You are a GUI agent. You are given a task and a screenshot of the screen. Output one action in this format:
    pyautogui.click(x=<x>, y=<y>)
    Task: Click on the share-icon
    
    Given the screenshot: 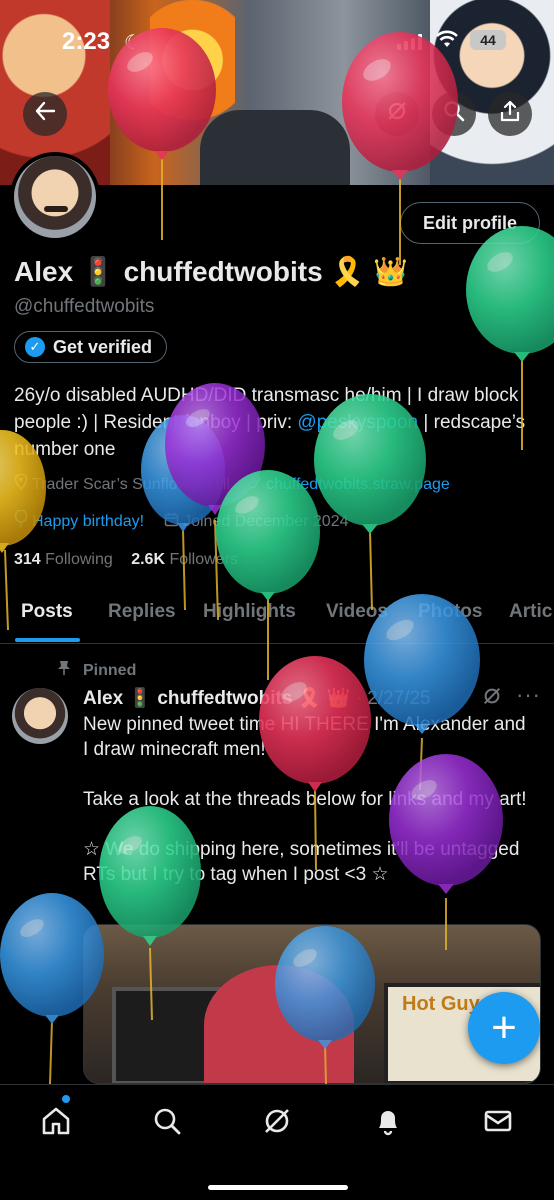 What is the action you would take?
    pyautogui.click(x=510, y=114)
    